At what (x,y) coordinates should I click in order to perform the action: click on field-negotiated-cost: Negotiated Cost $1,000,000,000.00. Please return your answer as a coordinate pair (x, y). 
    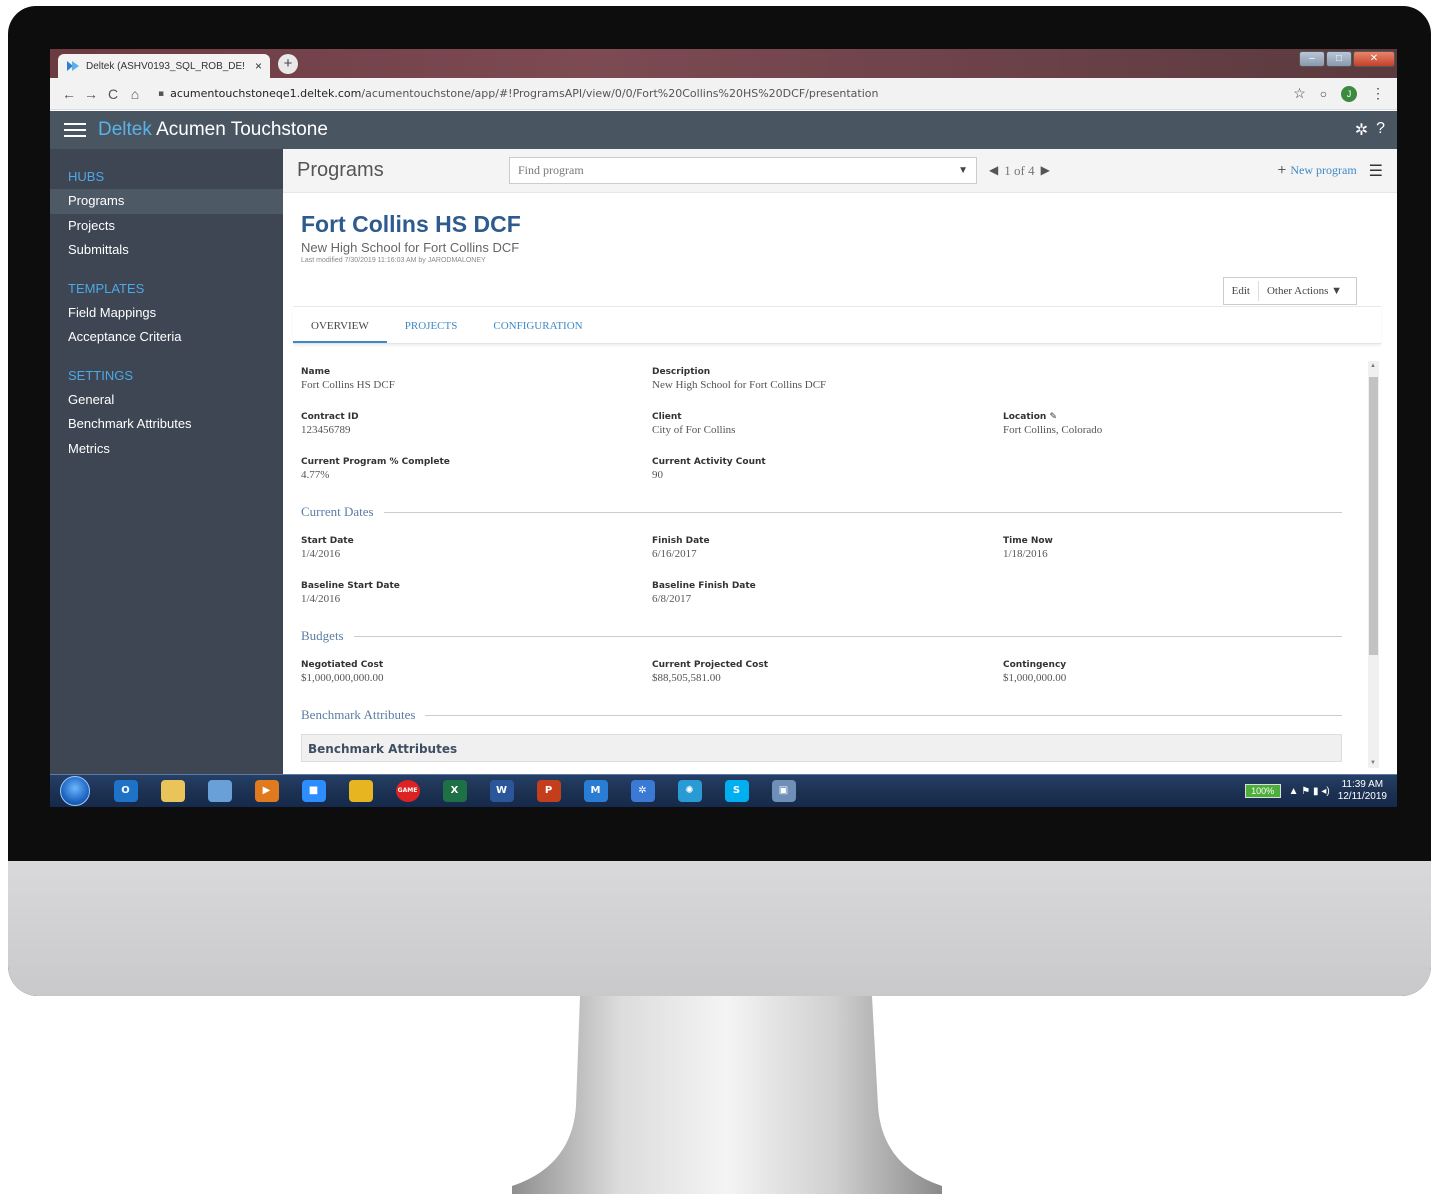
    Looking at the image, I should click on (342, 672).